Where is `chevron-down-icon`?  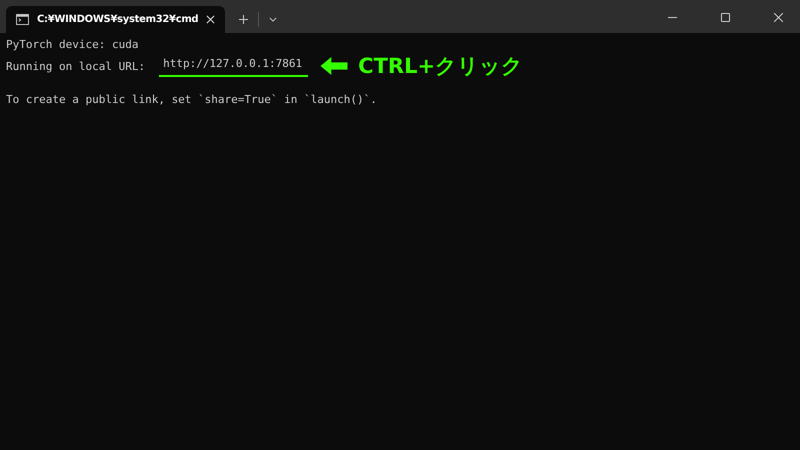
chevron-down-icon is located at coordinates (273, 19).